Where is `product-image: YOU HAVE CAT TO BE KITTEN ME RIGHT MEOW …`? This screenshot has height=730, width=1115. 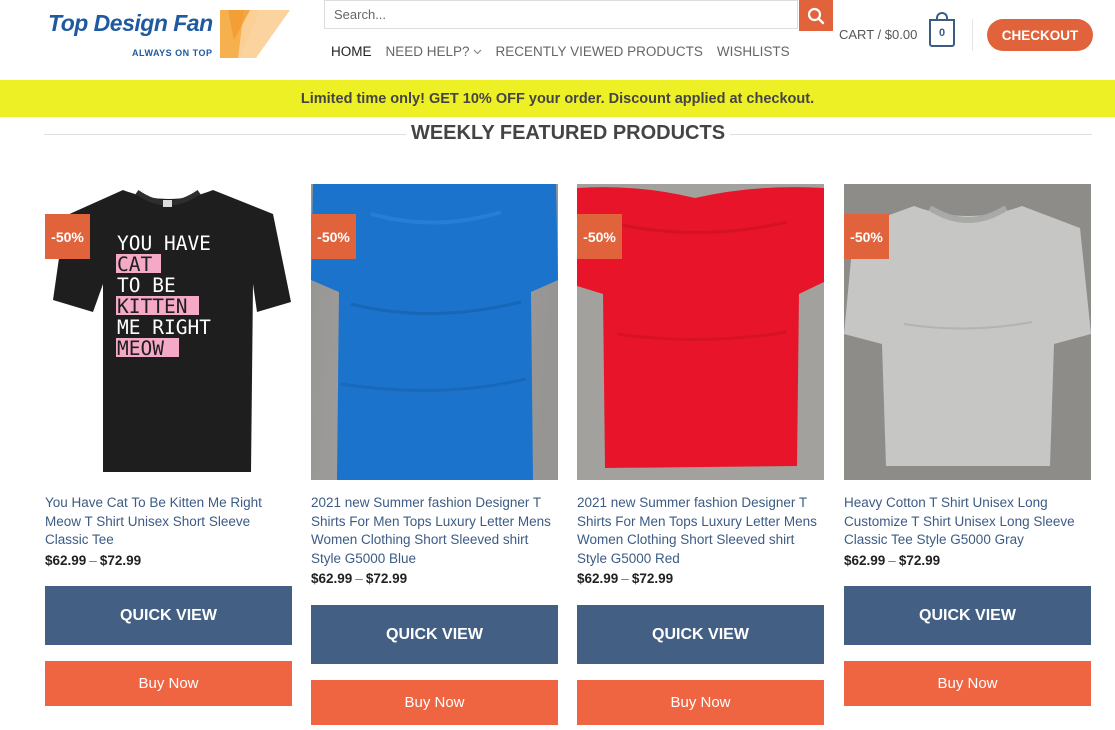
product-image: YOU HAVE CAT TO BE KITTEN ME RIGHT MEOW … is located at coordinates (168, 332).